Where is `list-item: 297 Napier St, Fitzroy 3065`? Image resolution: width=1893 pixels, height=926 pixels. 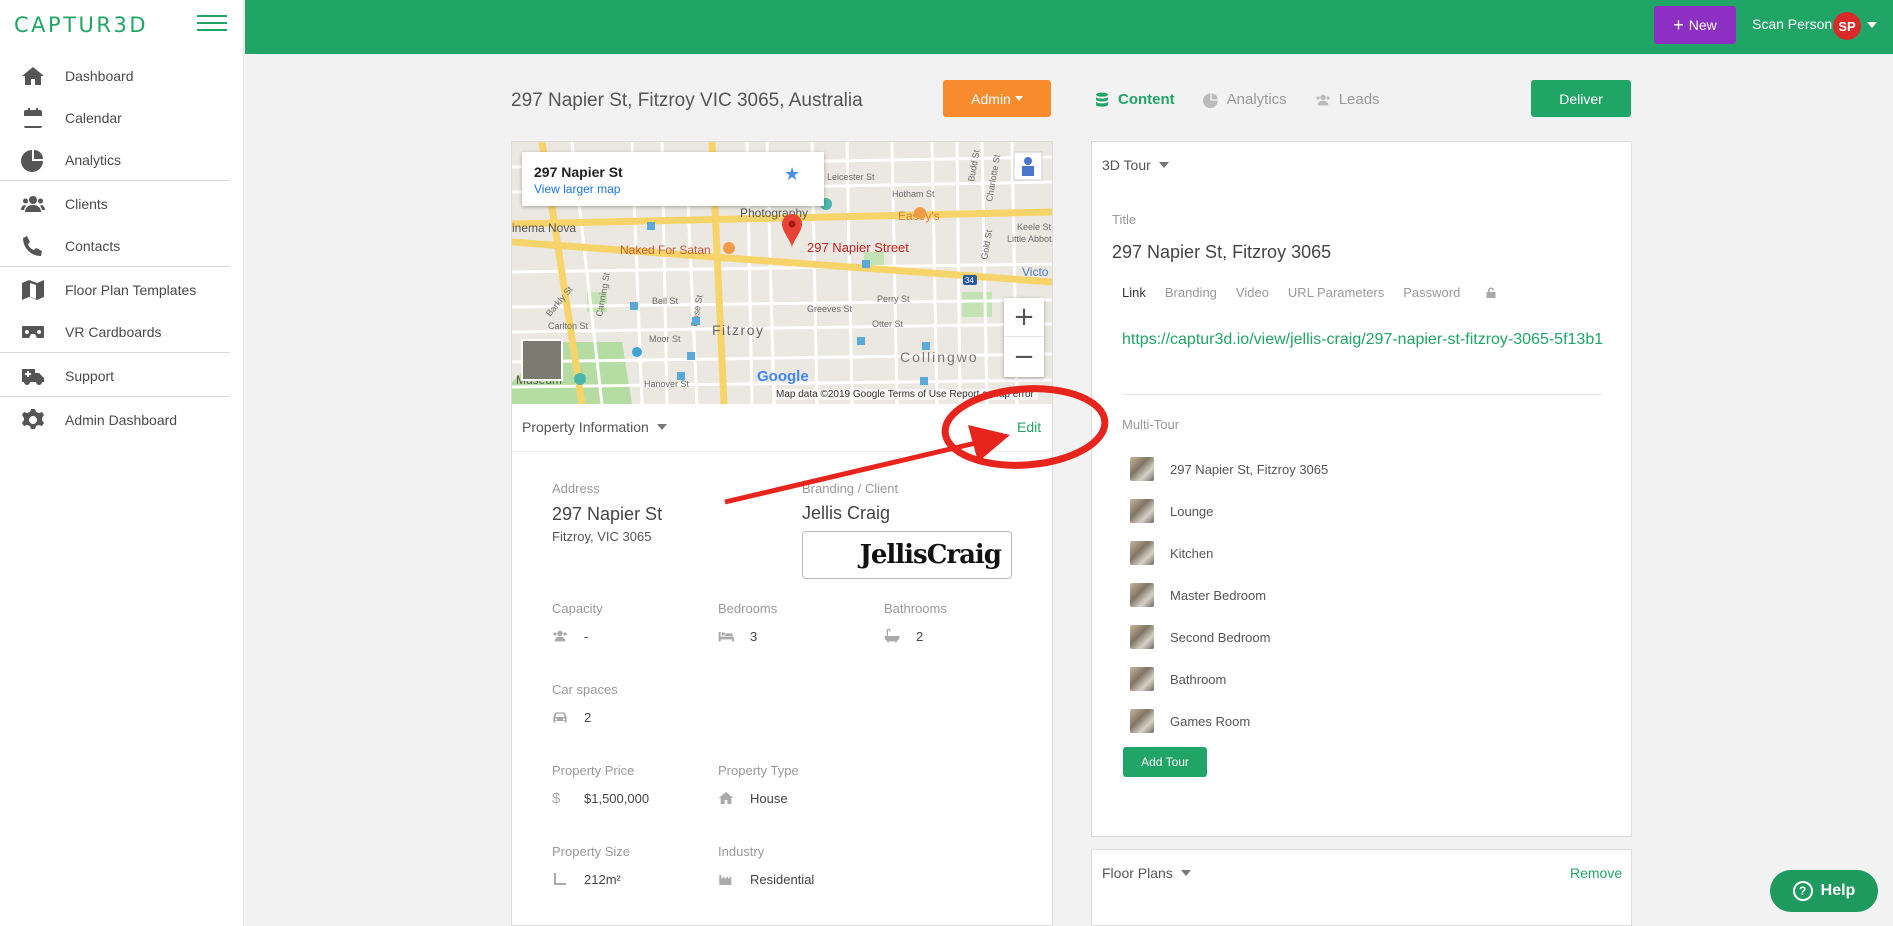
list-item: 297 Napier St, Fitzroy 3065 is located at coordinates (1350, 469).